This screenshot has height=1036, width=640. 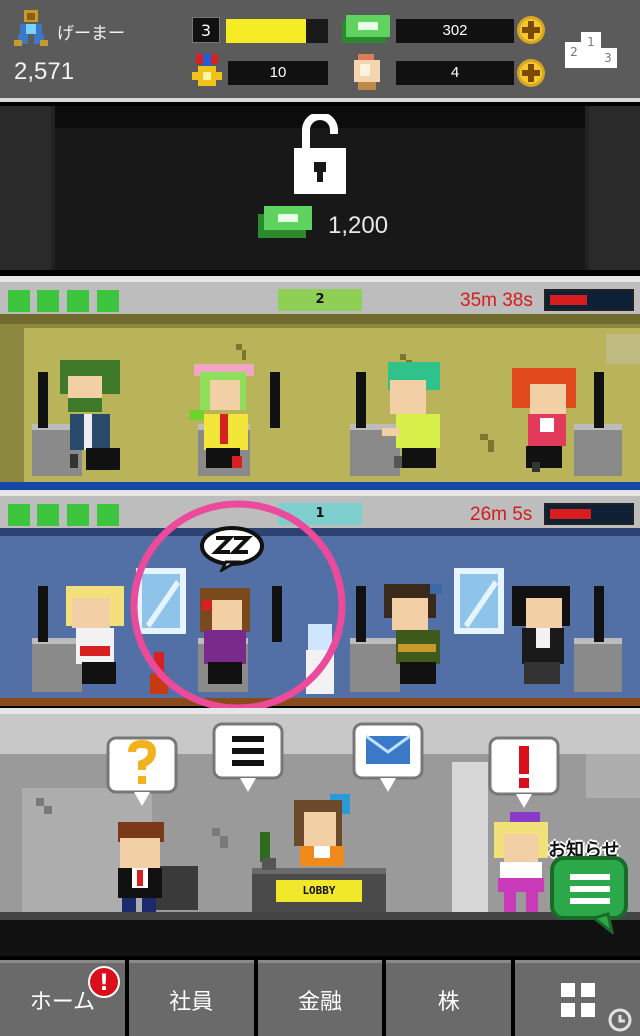 What do you see at coordinates (608, 58) in the screenshot?
I see `svg-text: 3` at bounding box center [608, 58].